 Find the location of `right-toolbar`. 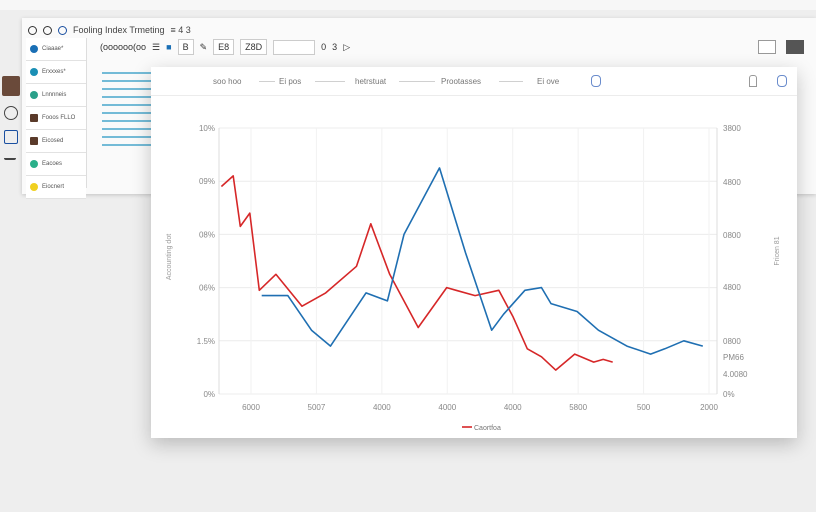

right-toolbar is located at coordinates (781, 47).